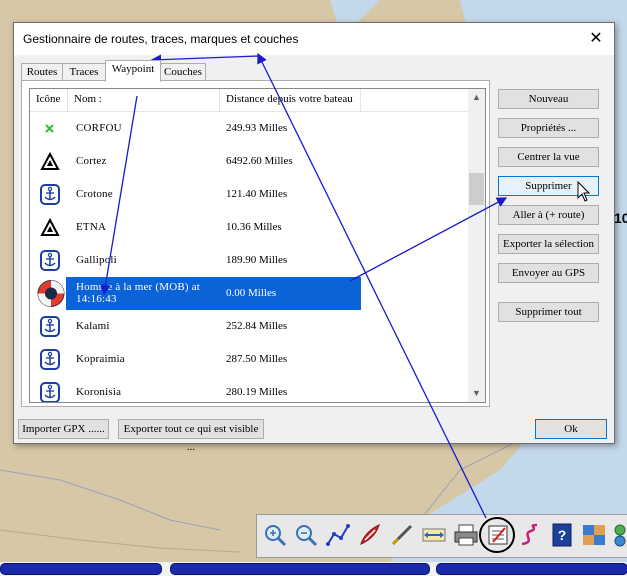  I want to click on green-cross-icon, so click(49, 128).